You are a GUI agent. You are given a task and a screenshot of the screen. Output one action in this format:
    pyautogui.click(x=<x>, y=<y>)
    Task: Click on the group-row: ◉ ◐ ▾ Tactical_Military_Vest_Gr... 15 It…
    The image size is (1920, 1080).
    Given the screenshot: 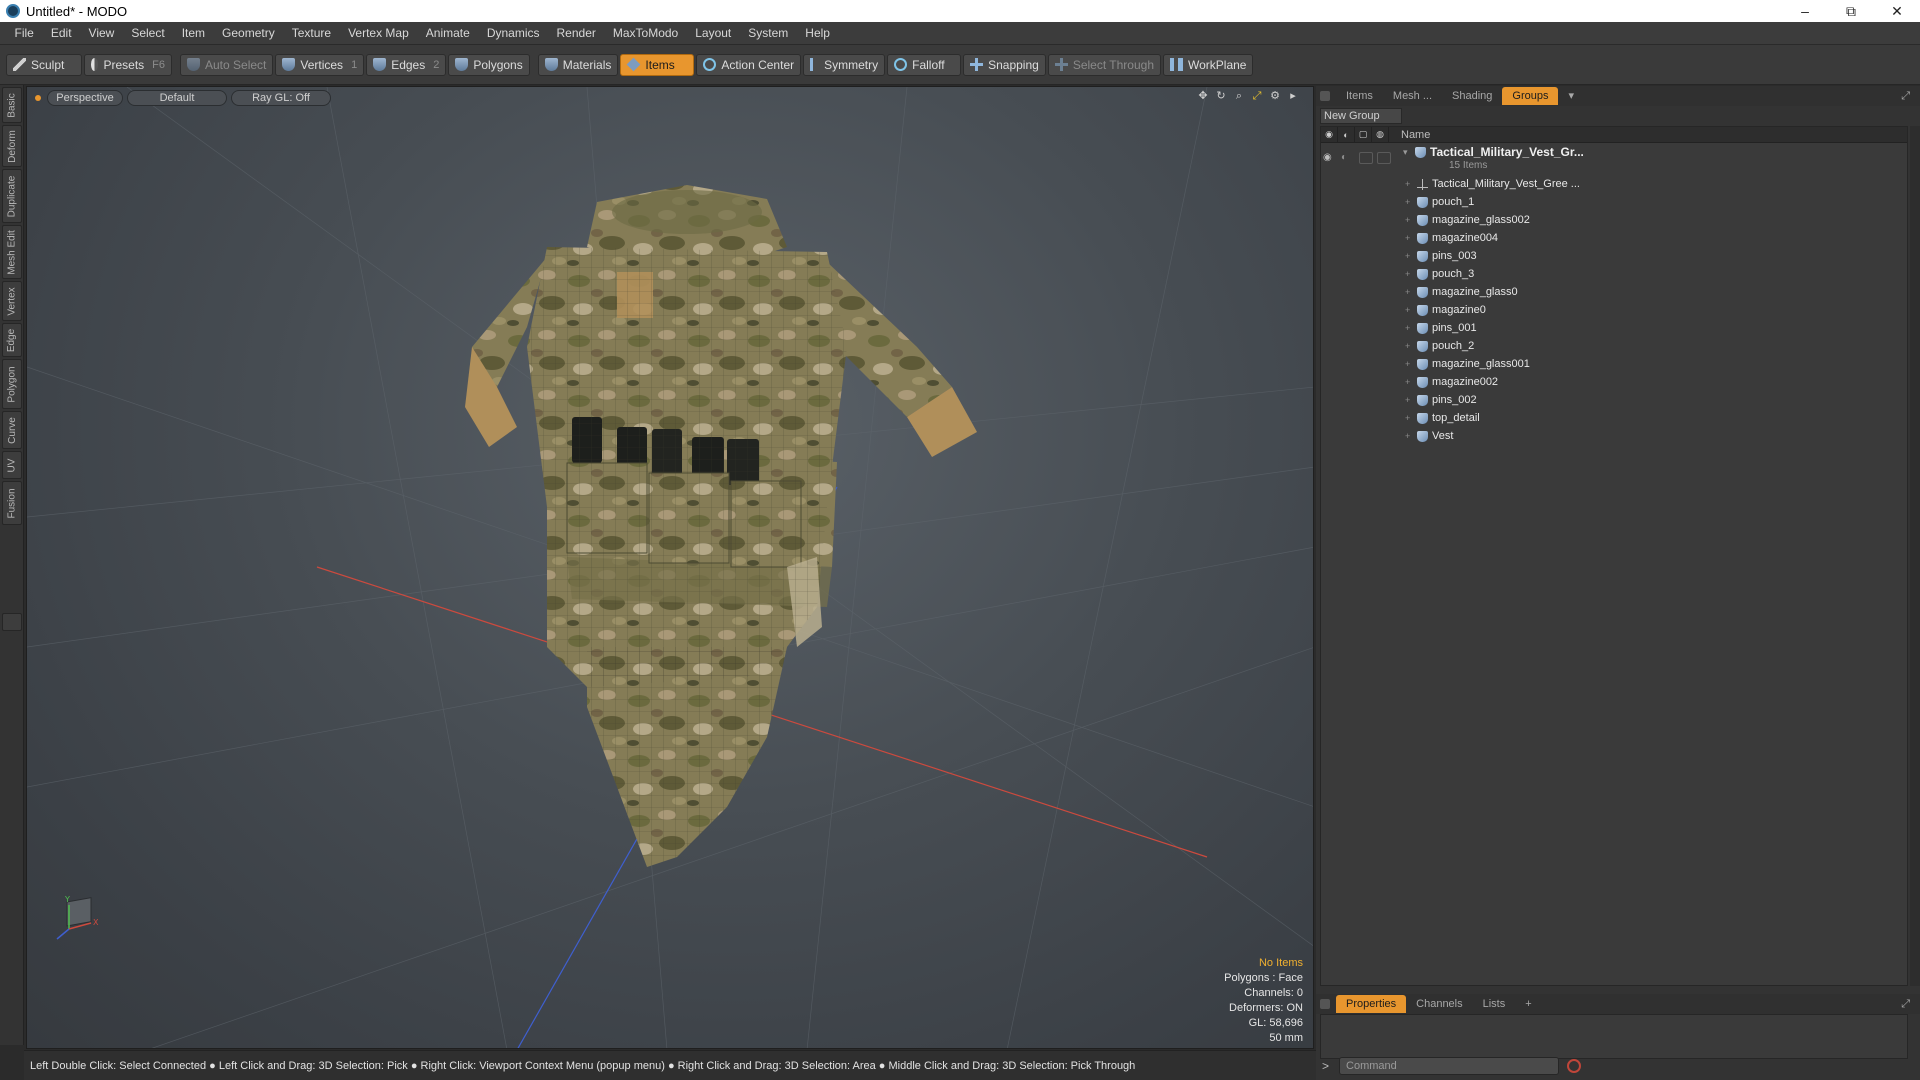 What is the action you would take?
    pyautogui.click(x=1614, y=159)
    